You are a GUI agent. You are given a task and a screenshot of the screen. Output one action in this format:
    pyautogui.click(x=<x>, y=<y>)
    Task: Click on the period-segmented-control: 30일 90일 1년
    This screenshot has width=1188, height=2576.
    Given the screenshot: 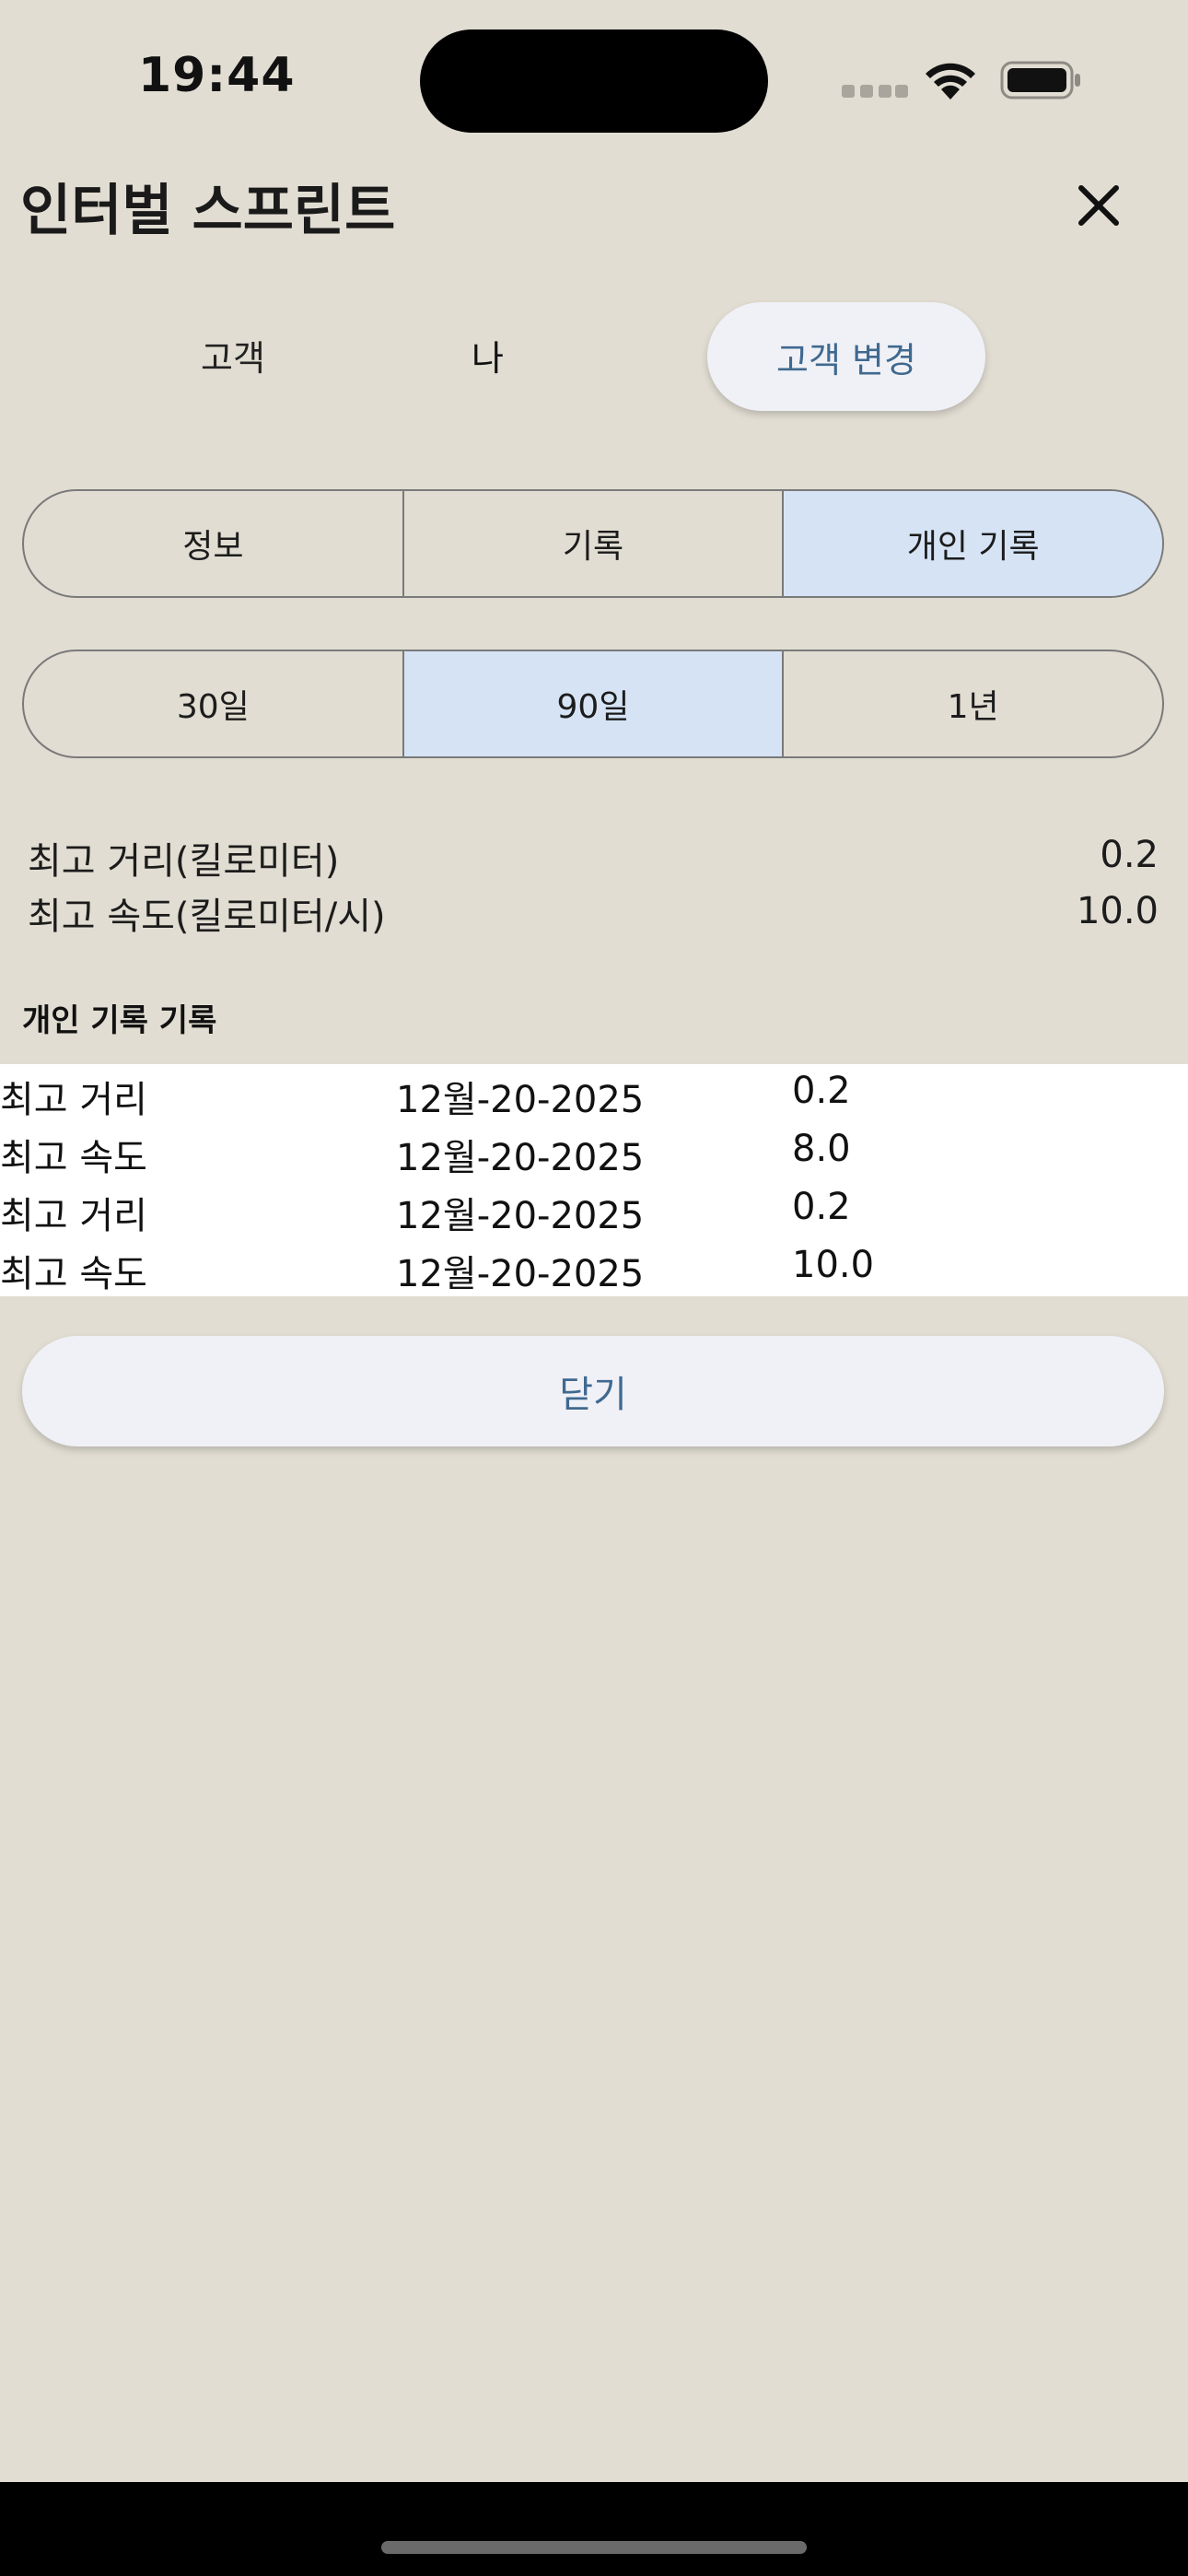 What is the action you would take?
    pyautogui.click(x=593, y=704)
    